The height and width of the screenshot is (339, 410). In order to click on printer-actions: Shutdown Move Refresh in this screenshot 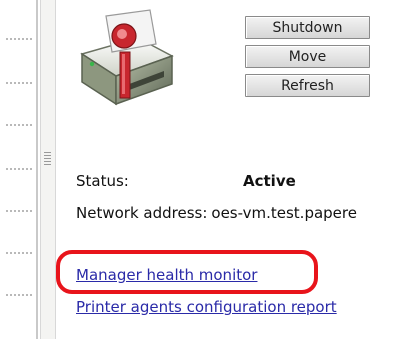, I will do `click(307, 59)`.